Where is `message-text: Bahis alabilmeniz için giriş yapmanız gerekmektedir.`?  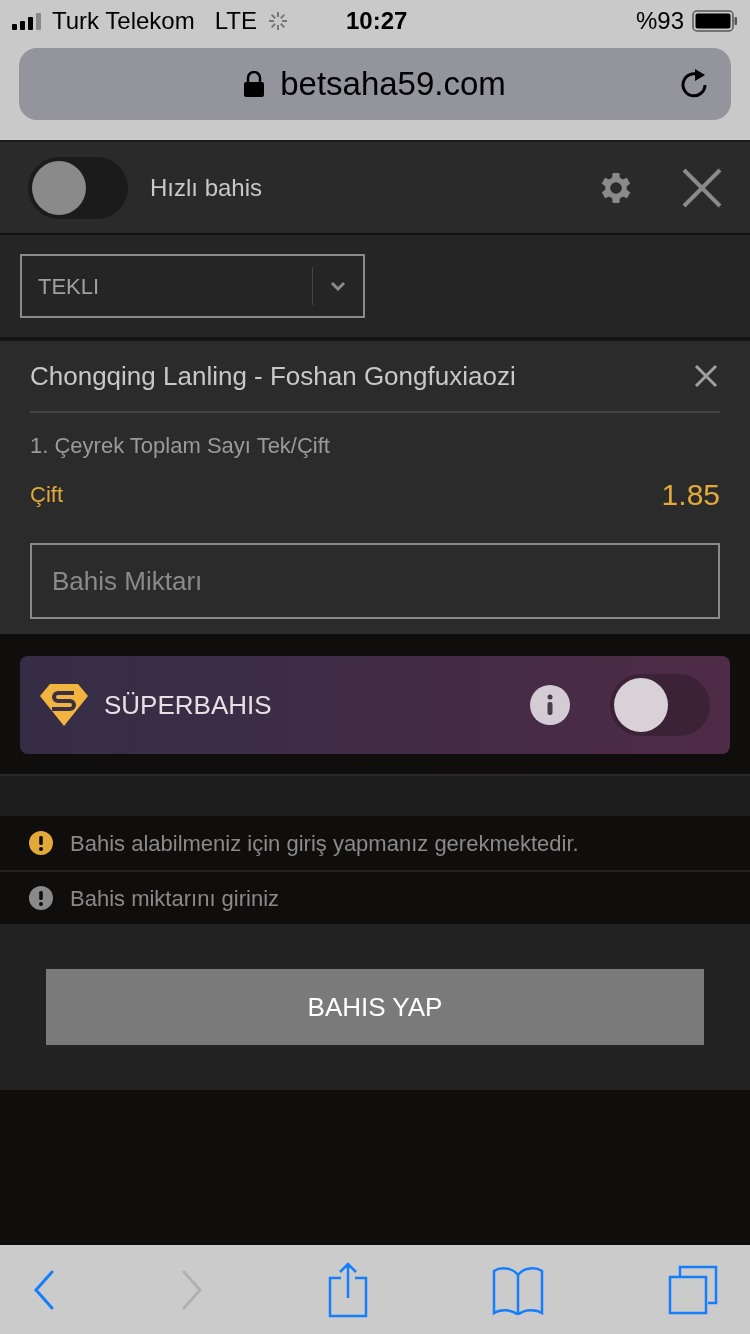 message-text: Bahis alabilmeniz için giriş yapmanız gerekmektedir. is located at coordinates (324, 843).